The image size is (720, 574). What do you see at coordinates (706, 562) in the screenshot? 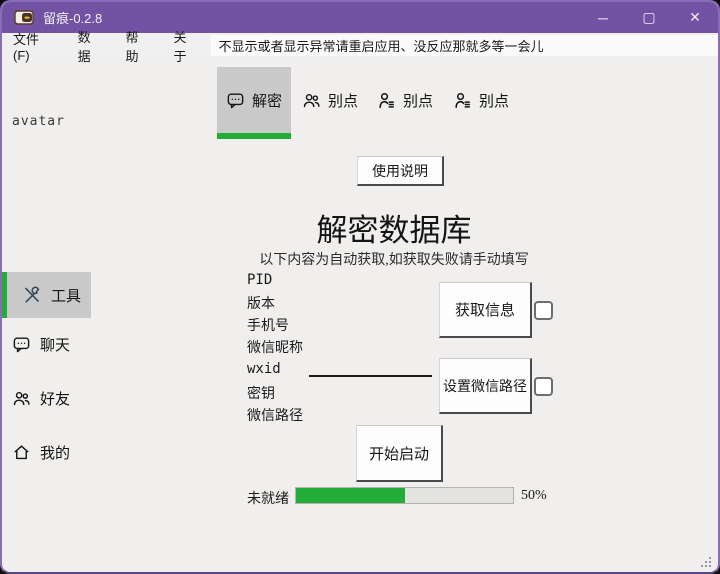
I see `resize-grip-icon` at bounding box center [706, 562].